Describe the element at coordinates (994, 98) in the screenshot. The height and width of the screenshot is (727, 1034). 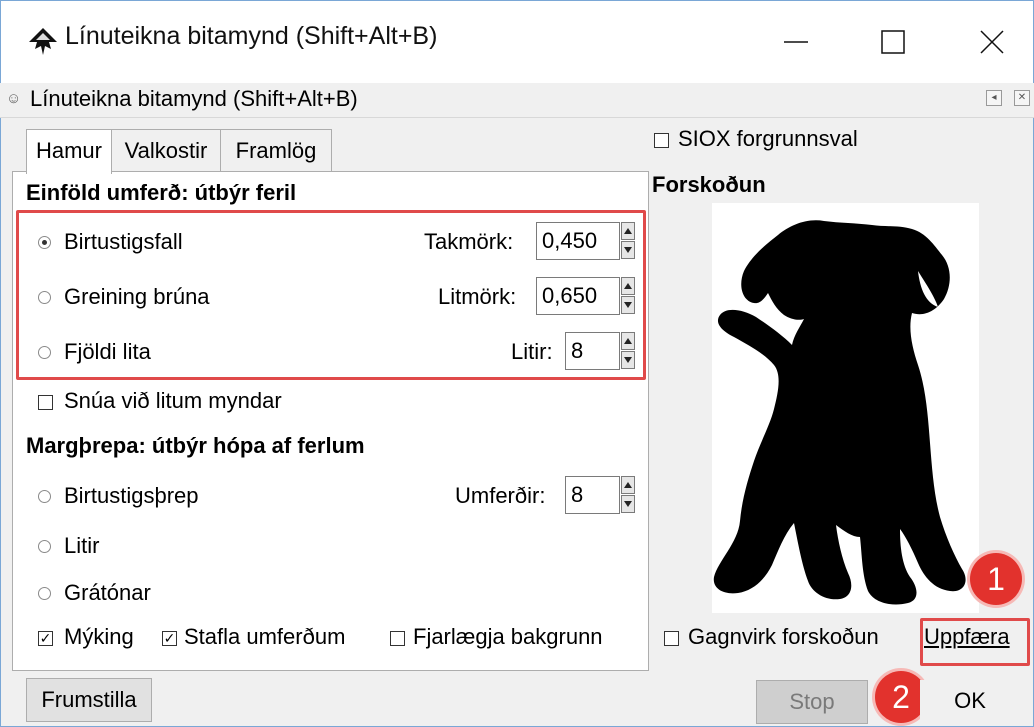
I see `iconify-icon: ◂` at that location.